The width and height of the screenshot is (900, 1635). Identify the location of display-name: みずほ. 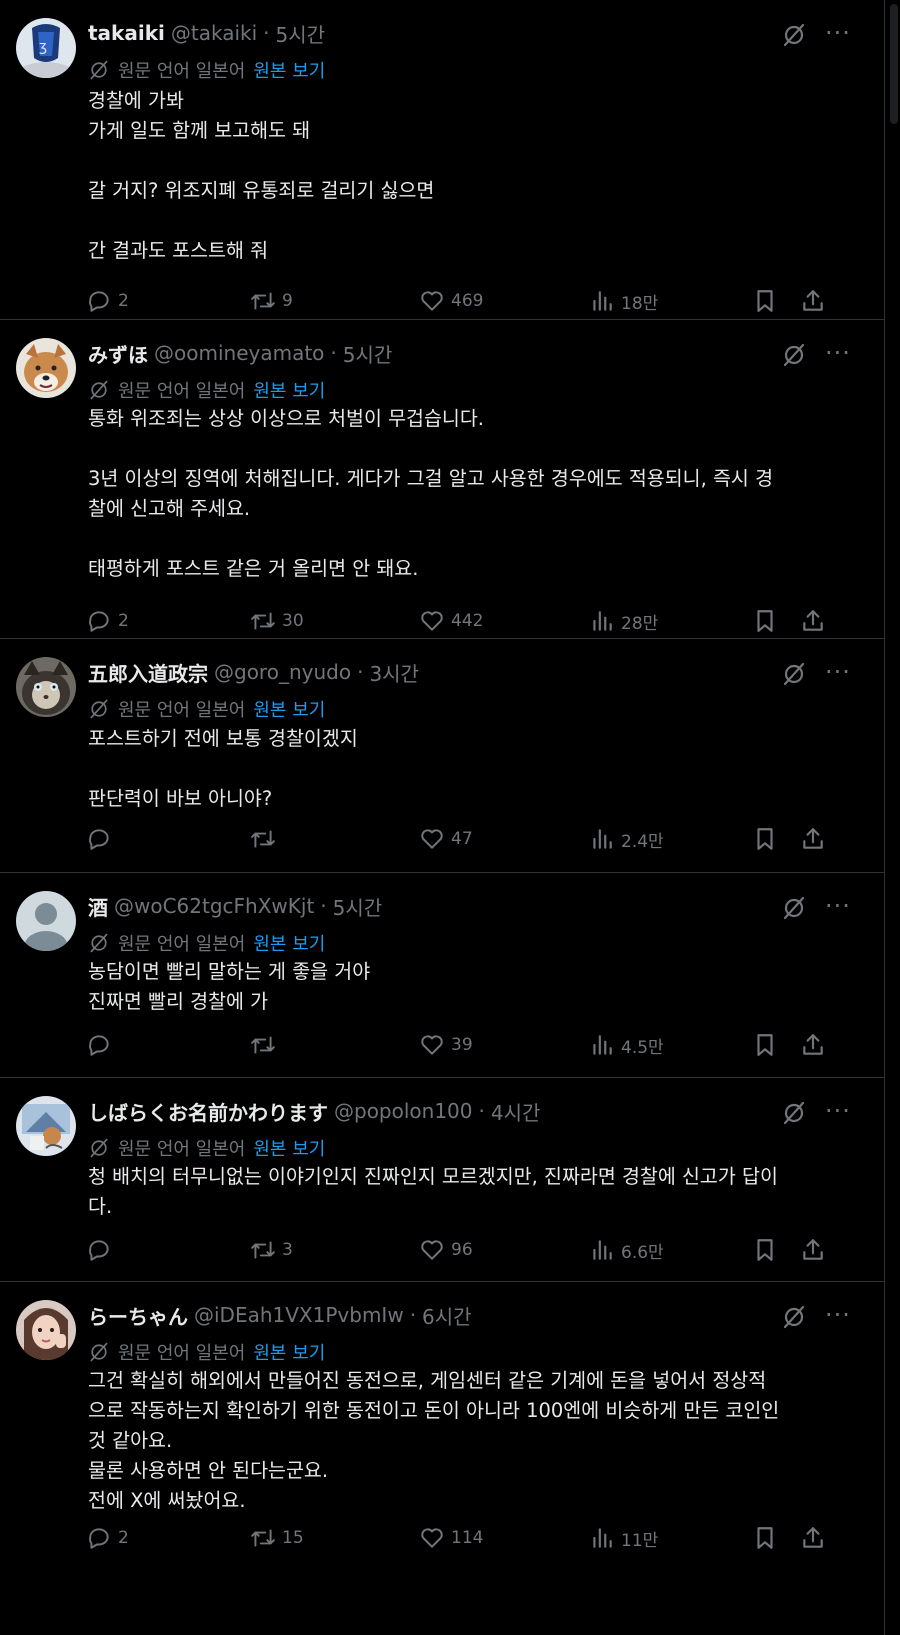
(118, 353).